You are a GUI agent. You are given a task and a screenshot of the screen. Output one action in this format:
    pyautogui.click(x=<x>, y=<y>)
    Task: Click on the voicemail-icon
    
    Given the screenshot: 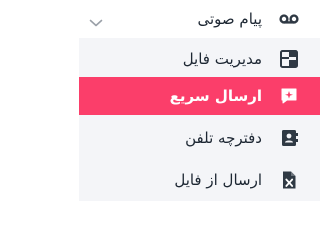 What is the action you would take?
    pyautogui.click(x=289, y=19)
    